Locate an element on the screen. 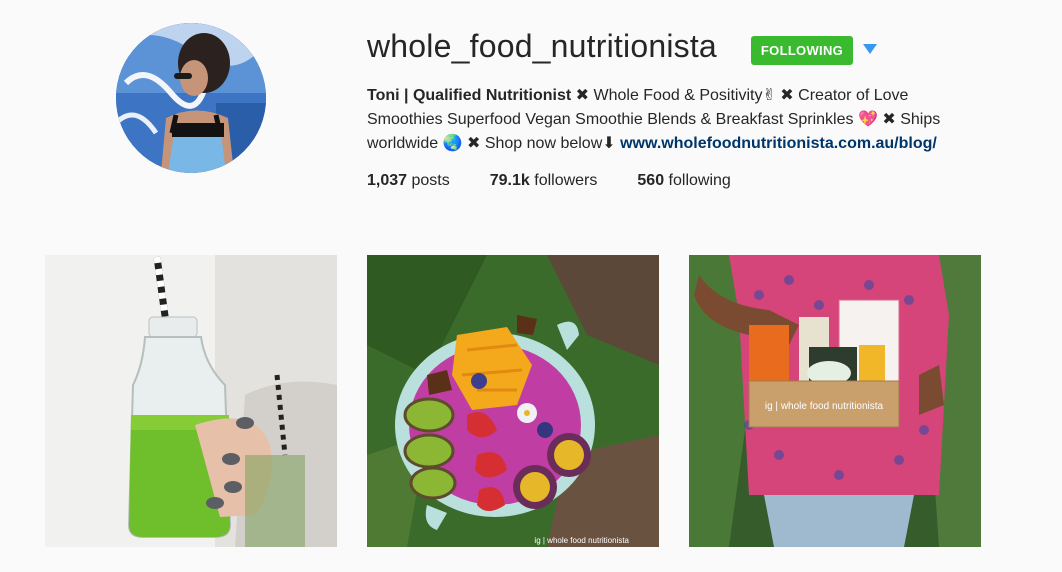 The image size is (1062, 572). photo-post-3: ig | whole food nutritionista is located at coordinates (835, 401).